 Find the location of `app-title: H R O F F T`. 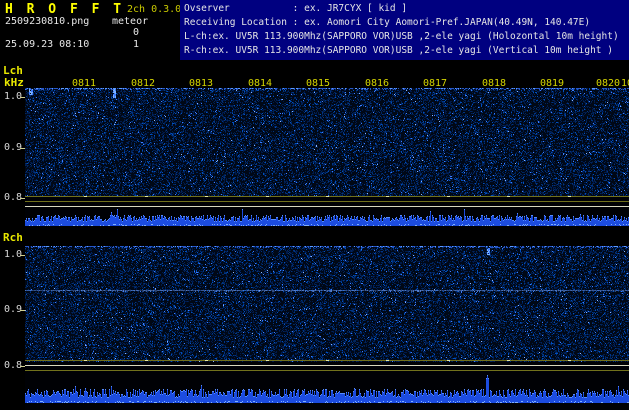

app-title: H R O F F T is located at coordinates (65, 9).